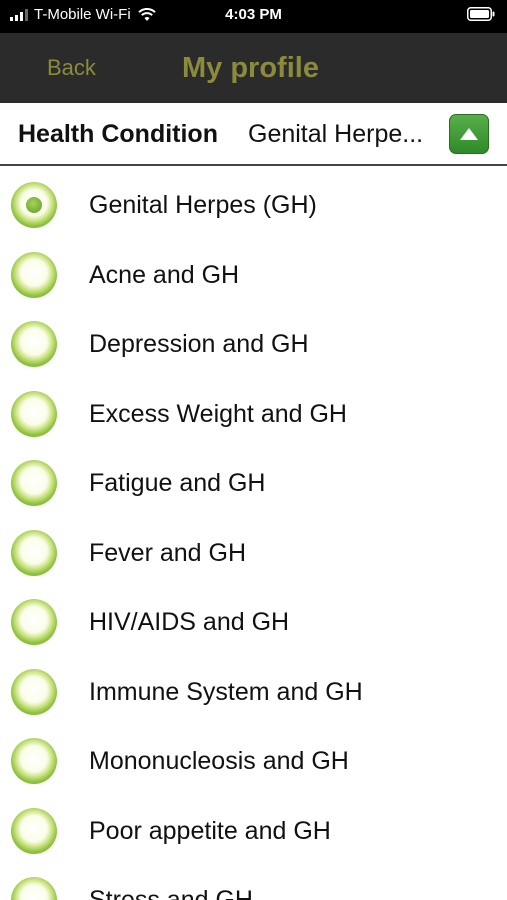  I want to click on list-item-poor-appetite: Poor appetite and GH, so click(253, 831).